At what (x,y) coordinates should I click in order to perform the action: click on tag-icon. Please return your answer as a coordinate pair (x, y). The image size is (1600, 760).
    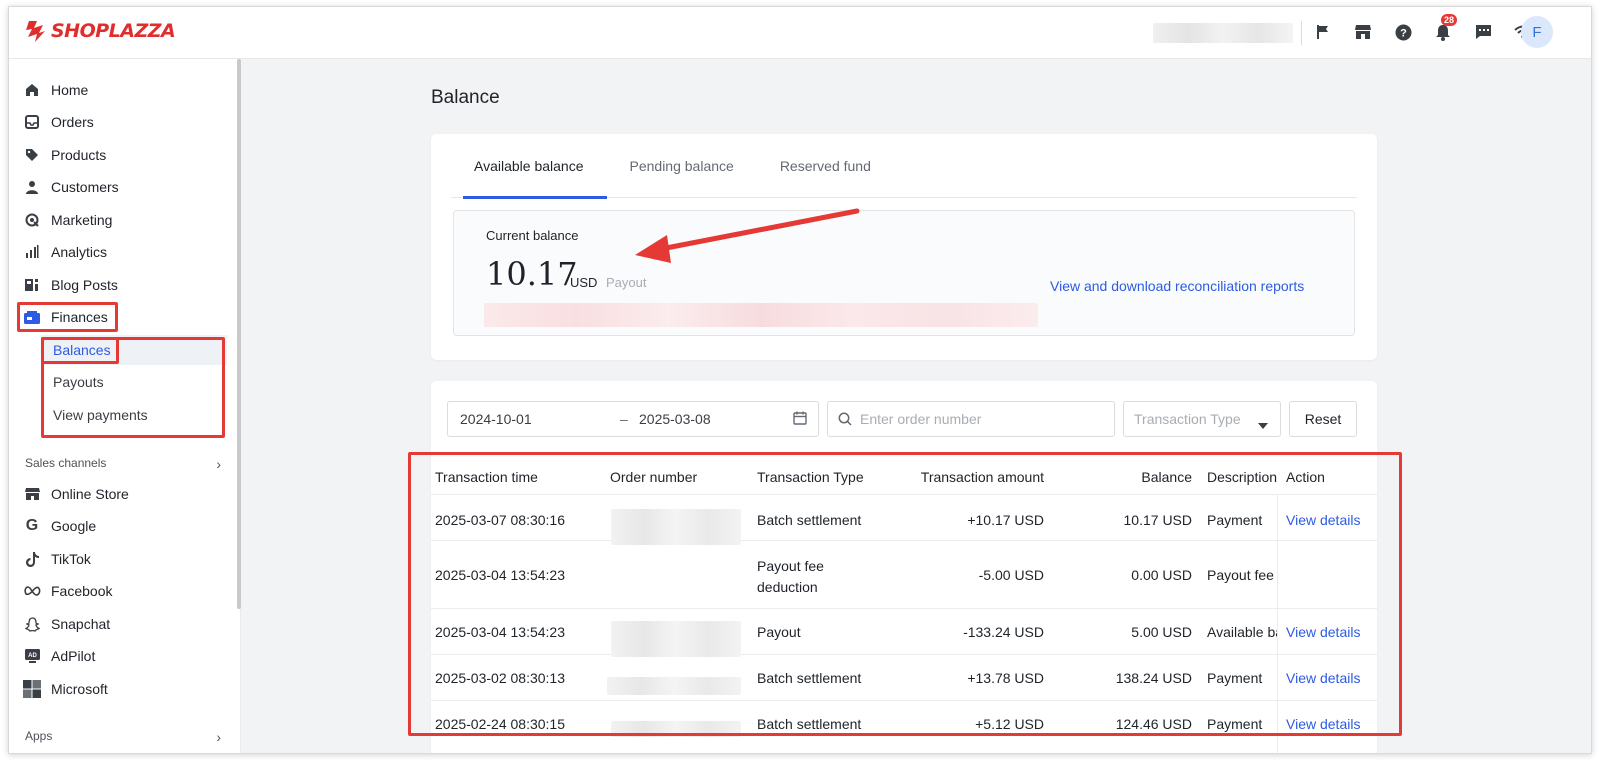
    Looking at the image, I should click on (32, 155).